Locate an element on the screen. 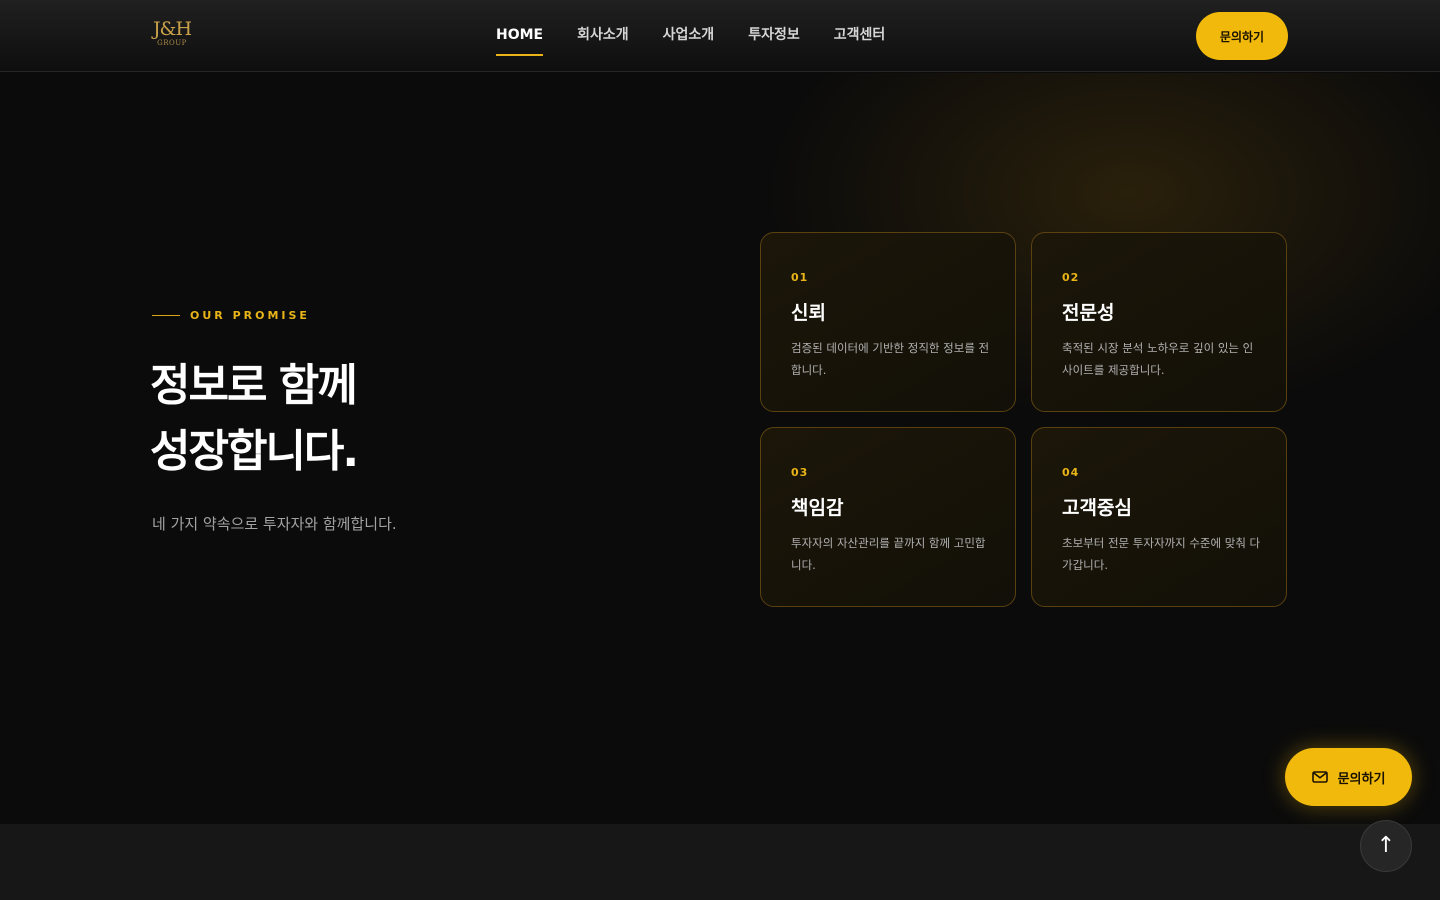  mail-icon is located at coordinates (1319, 777).